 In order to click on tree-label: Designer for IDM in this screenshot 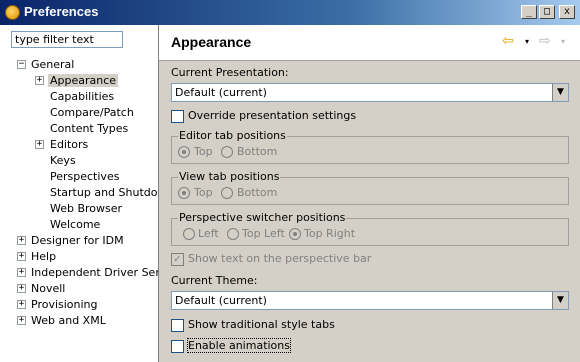, I will do `click(77, 240)`.